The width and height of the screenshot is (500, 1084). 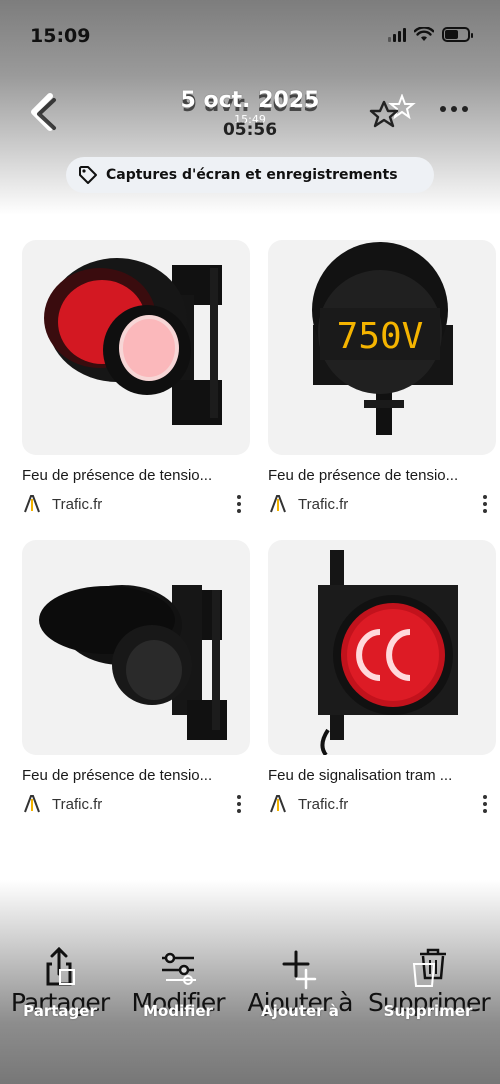 I want to click on traffic-light-image, so click(x=133, y=341).